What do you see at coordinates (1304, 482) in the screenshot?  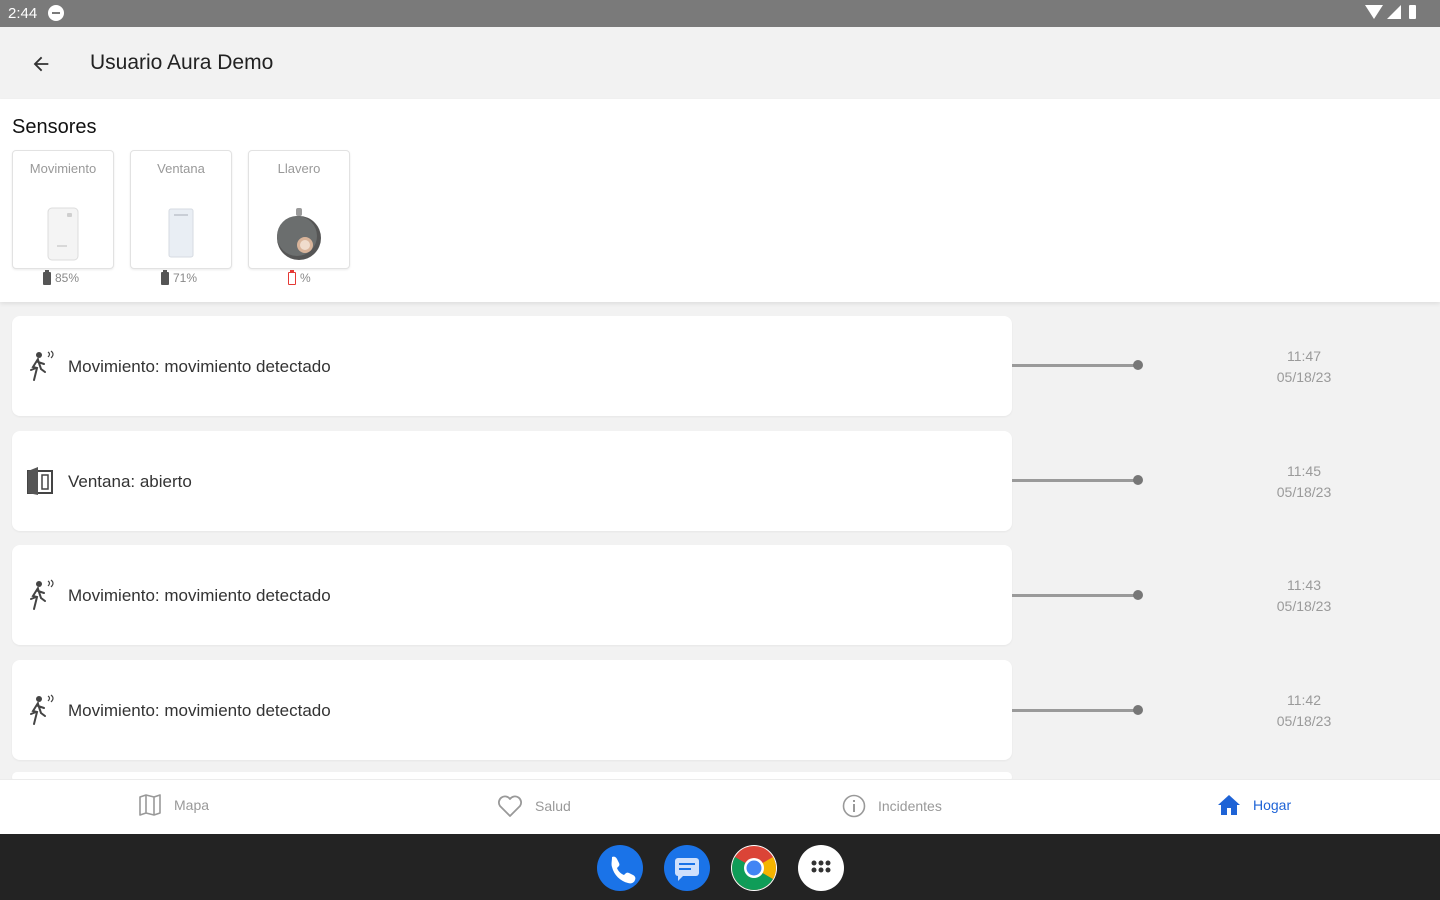 I see `event-timestamp: 11:45 05/18/23` at bounding box center [1304, 482].